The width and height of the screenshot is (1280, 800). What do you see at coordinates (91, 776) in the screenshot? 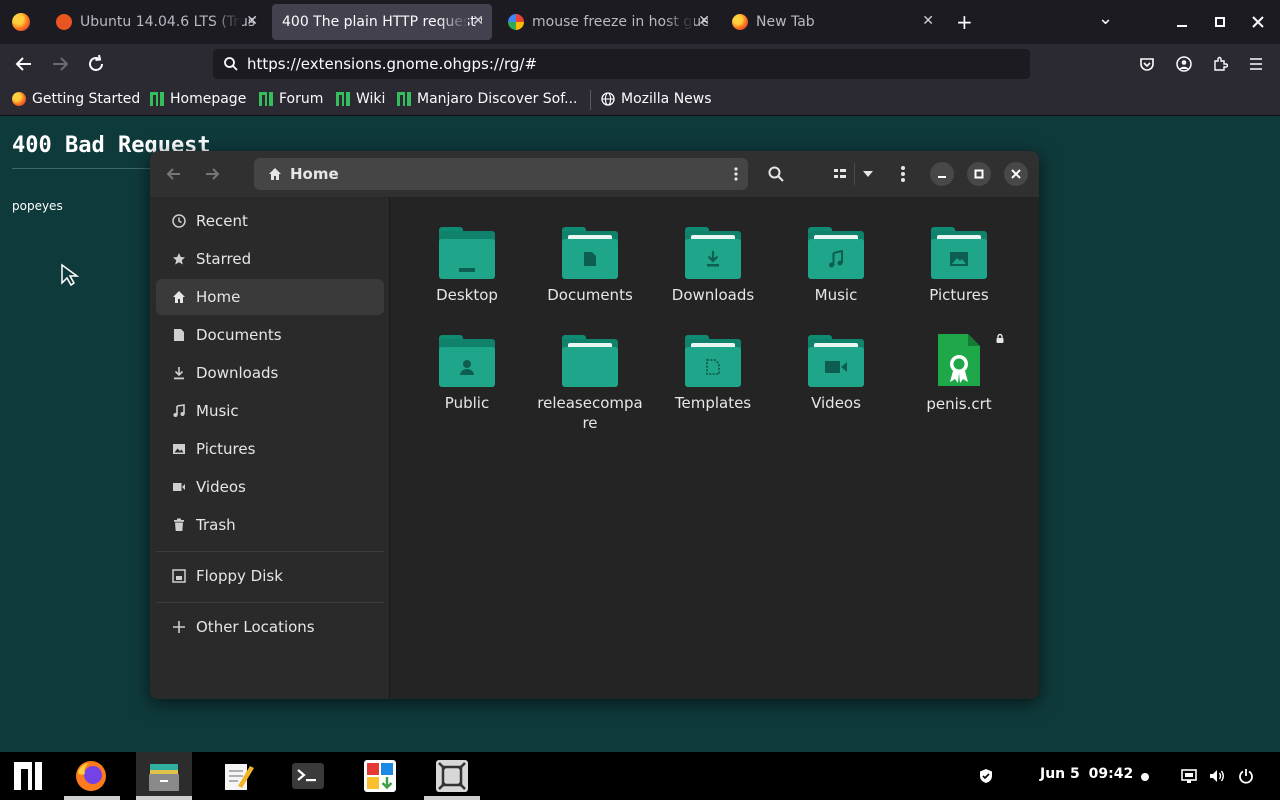
I see `firefox-taskbar-icon` at bounding box center [91, 776].